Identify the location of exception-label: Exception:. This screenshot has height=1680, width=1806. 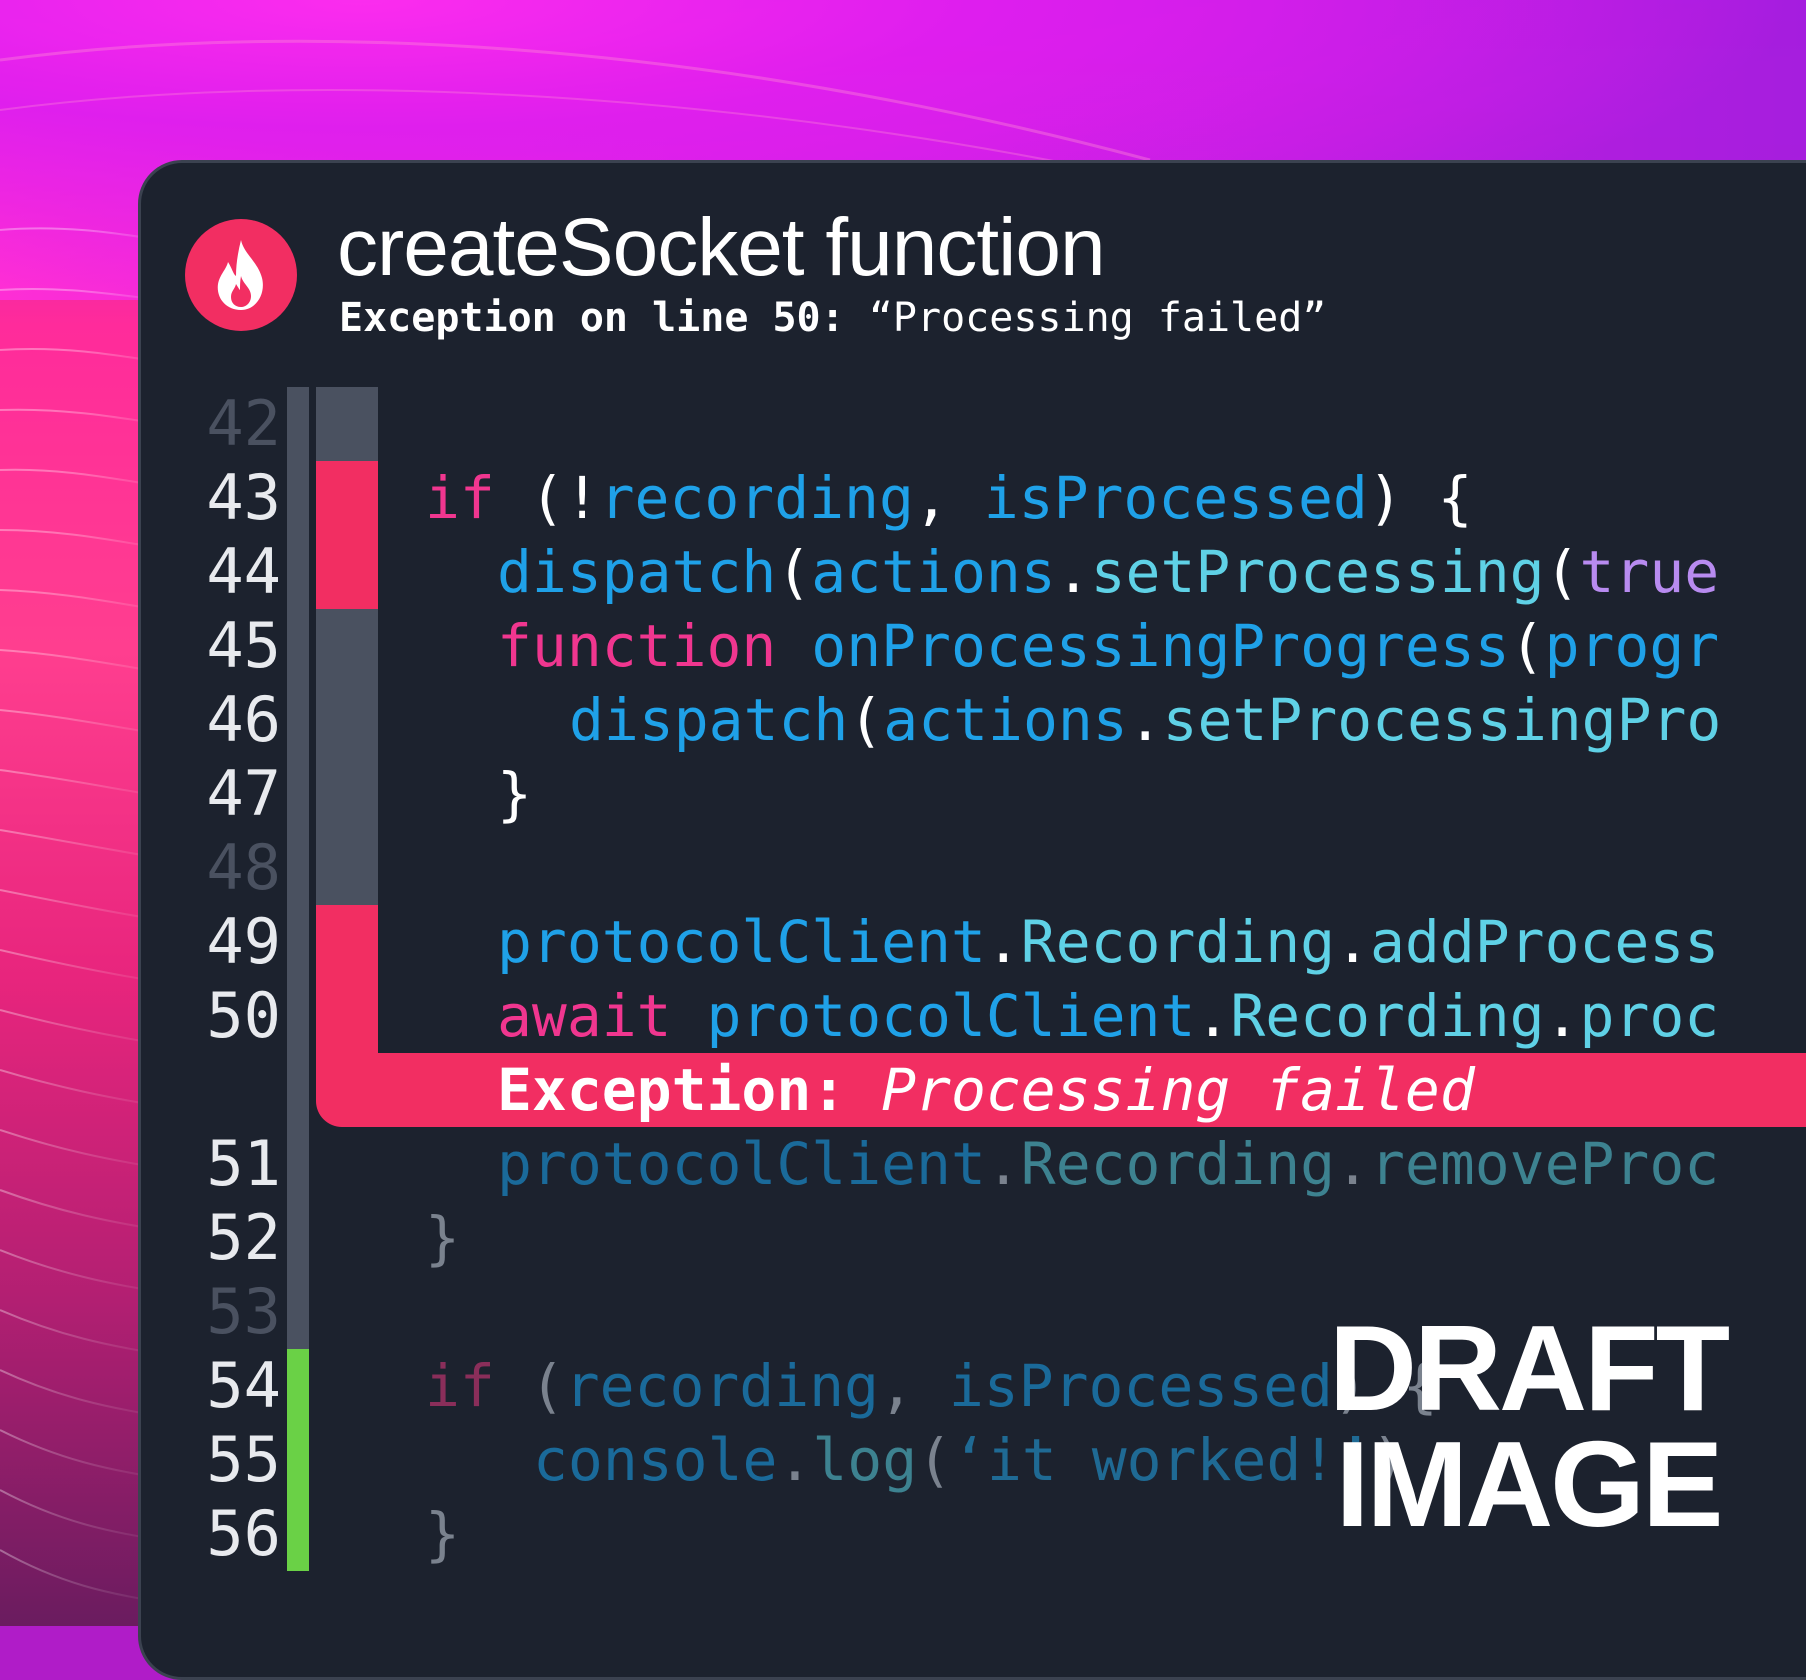
(672, 1090).